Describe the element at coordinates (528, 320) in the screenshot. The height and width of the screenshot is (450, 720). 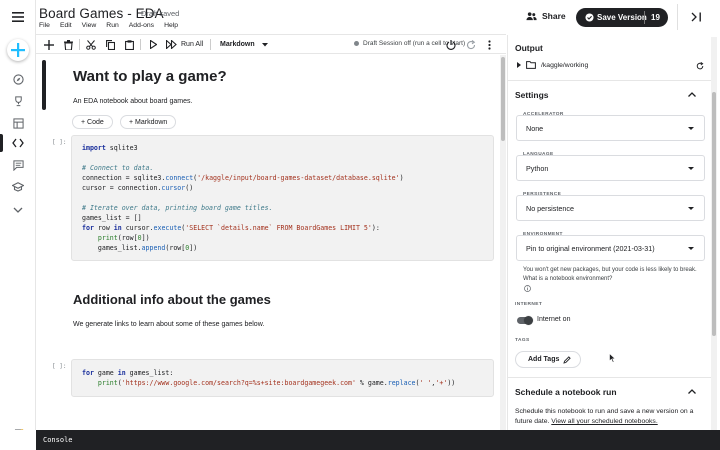
I see `internet-toggle-knob` at that location.